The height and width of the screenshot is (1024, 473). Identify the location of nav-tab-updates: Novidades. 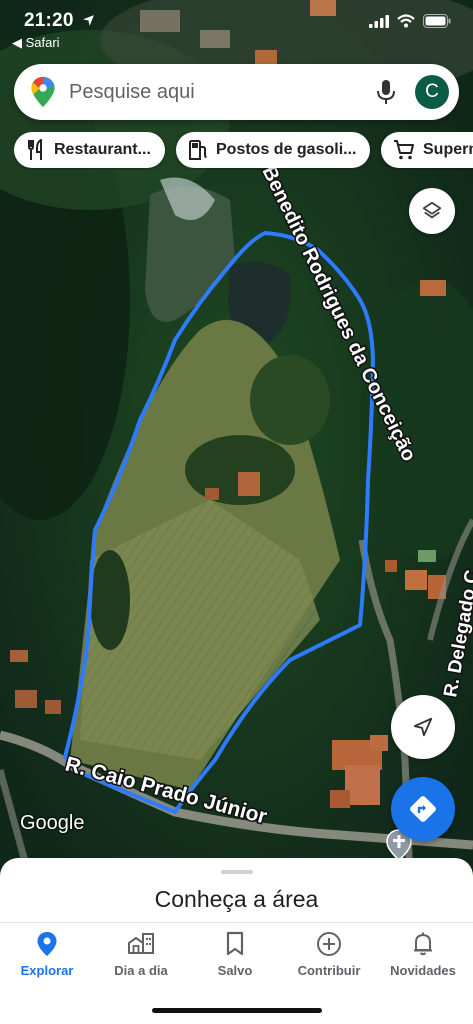
(423, 954).